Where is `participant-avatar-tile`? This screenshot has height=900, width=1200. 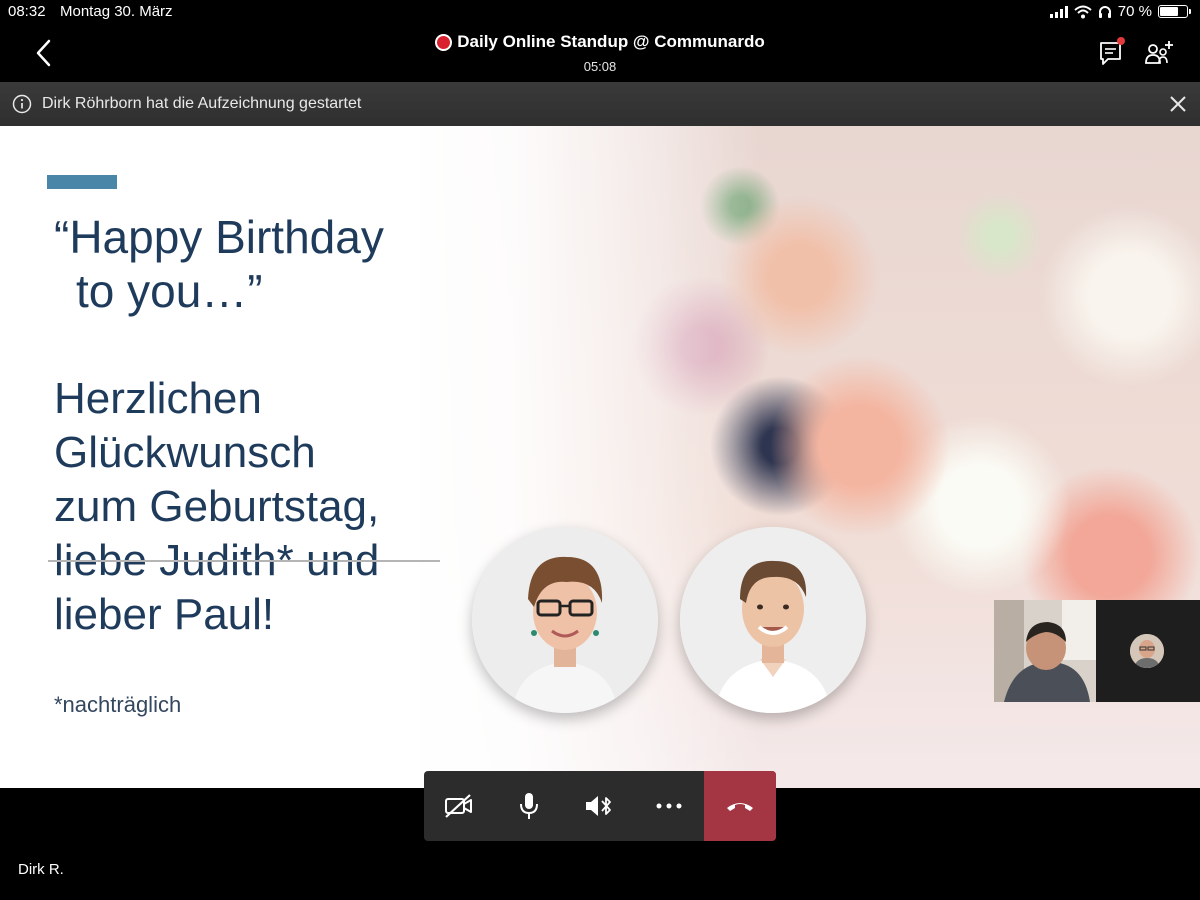 participant-avatar-tile is located at coordinates (1148, 651).